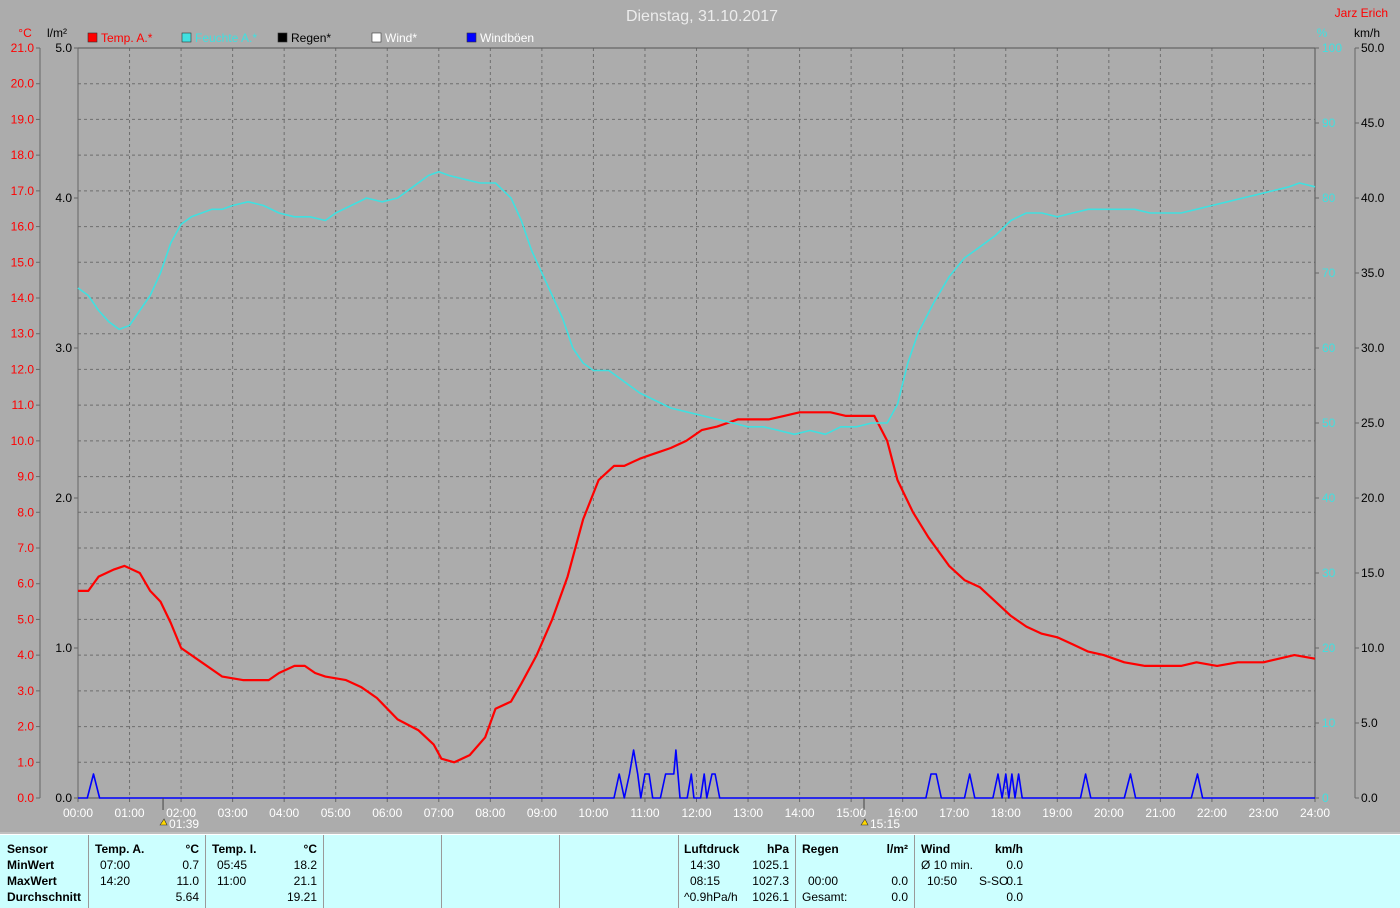 The image size is (1400, 908). Describe the element at coordinates (25, 477) in the screenshot. I see `temp-tick-label: 9.0` at that location.